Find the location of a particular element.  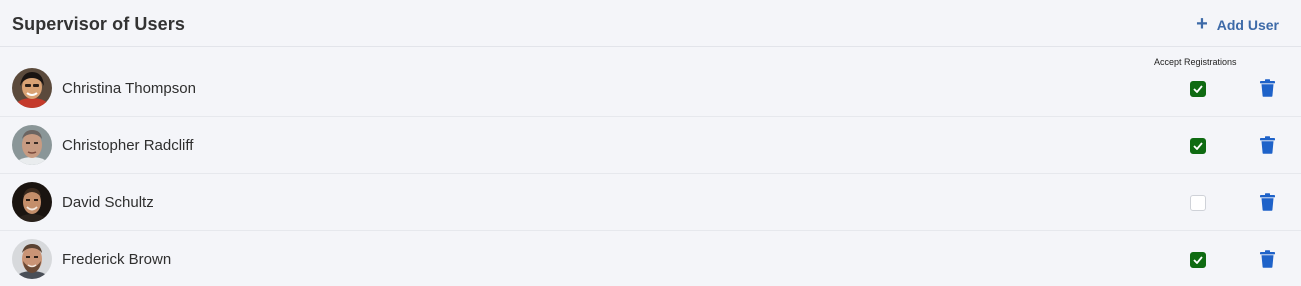

user-name: David Schultz is located at coordinates (108, 202).